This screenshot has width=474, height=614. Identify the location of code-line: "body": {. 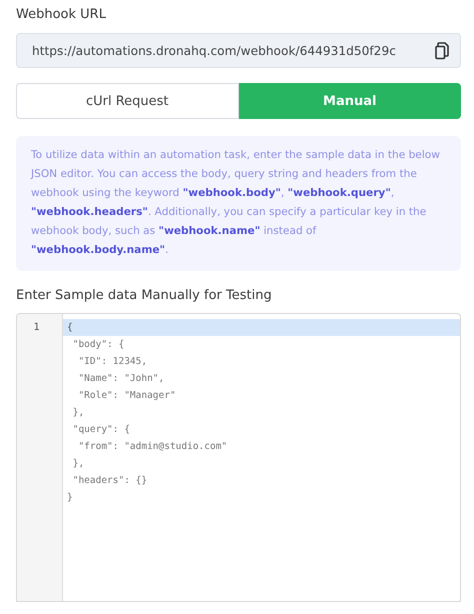
(99, 345).